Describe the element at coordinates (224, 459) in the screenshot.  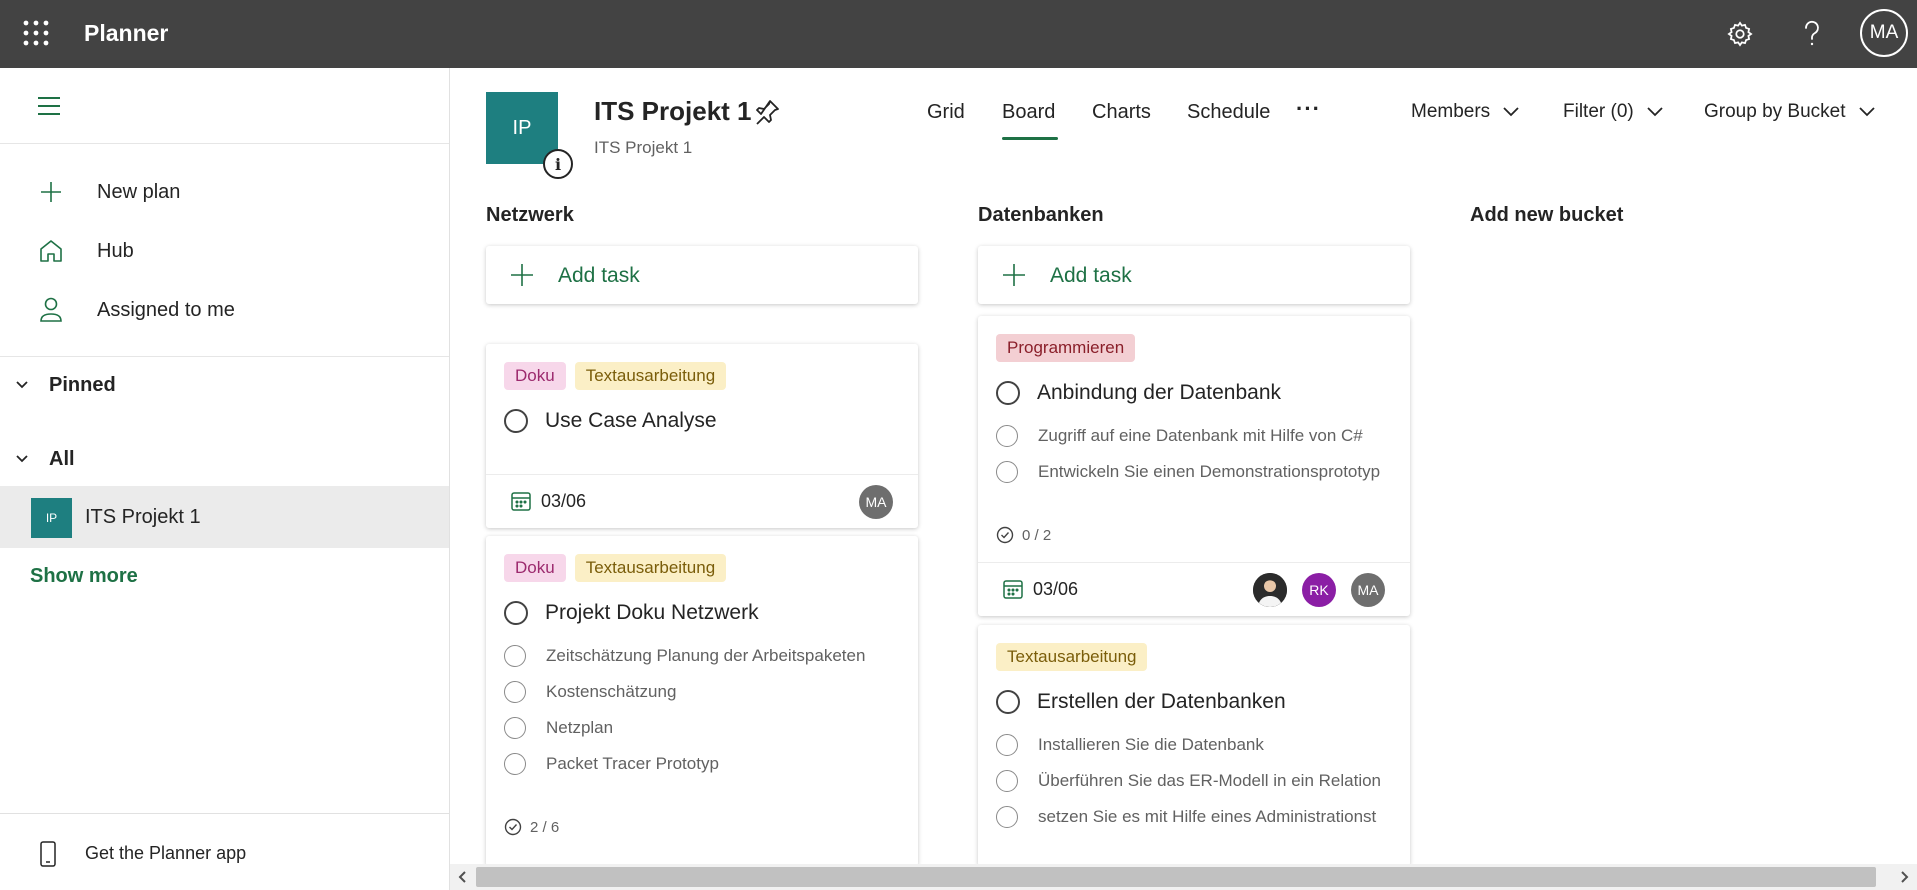
I see `group-all: All` at that location.